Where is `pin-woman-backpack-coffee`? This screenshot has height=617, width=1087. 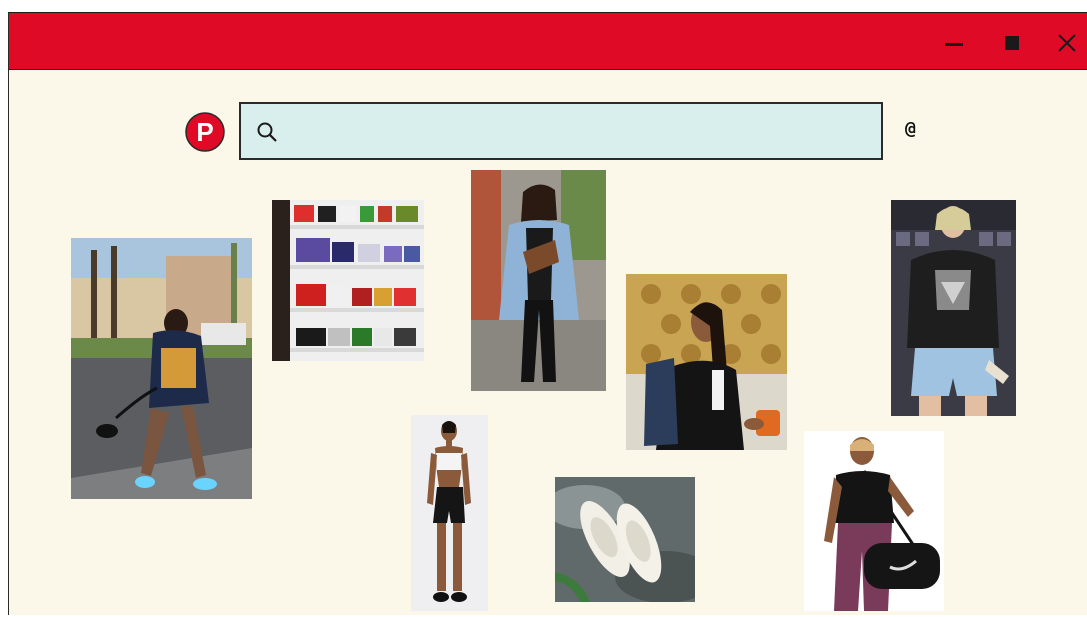 pin-woman-backpack-coffee is located at coordinates (706, 362).